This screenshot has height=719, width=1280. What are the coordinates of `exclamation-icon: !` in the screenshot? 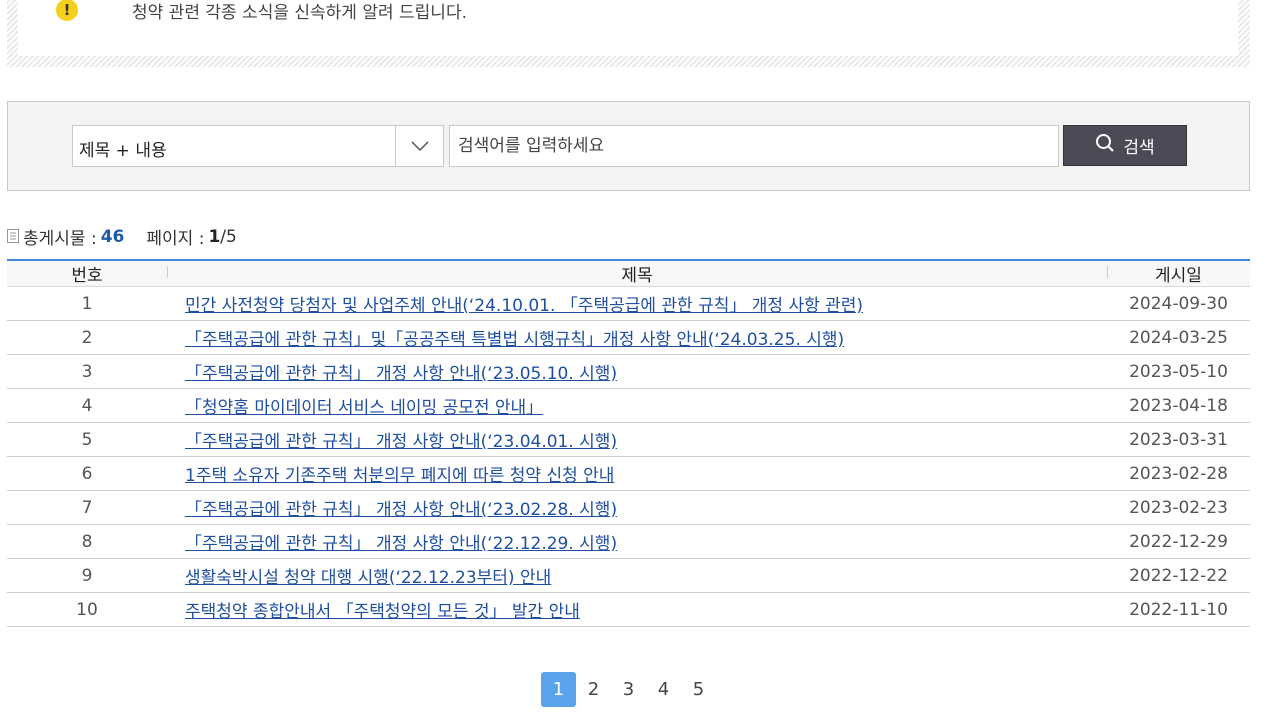 It's located at (67, 10).